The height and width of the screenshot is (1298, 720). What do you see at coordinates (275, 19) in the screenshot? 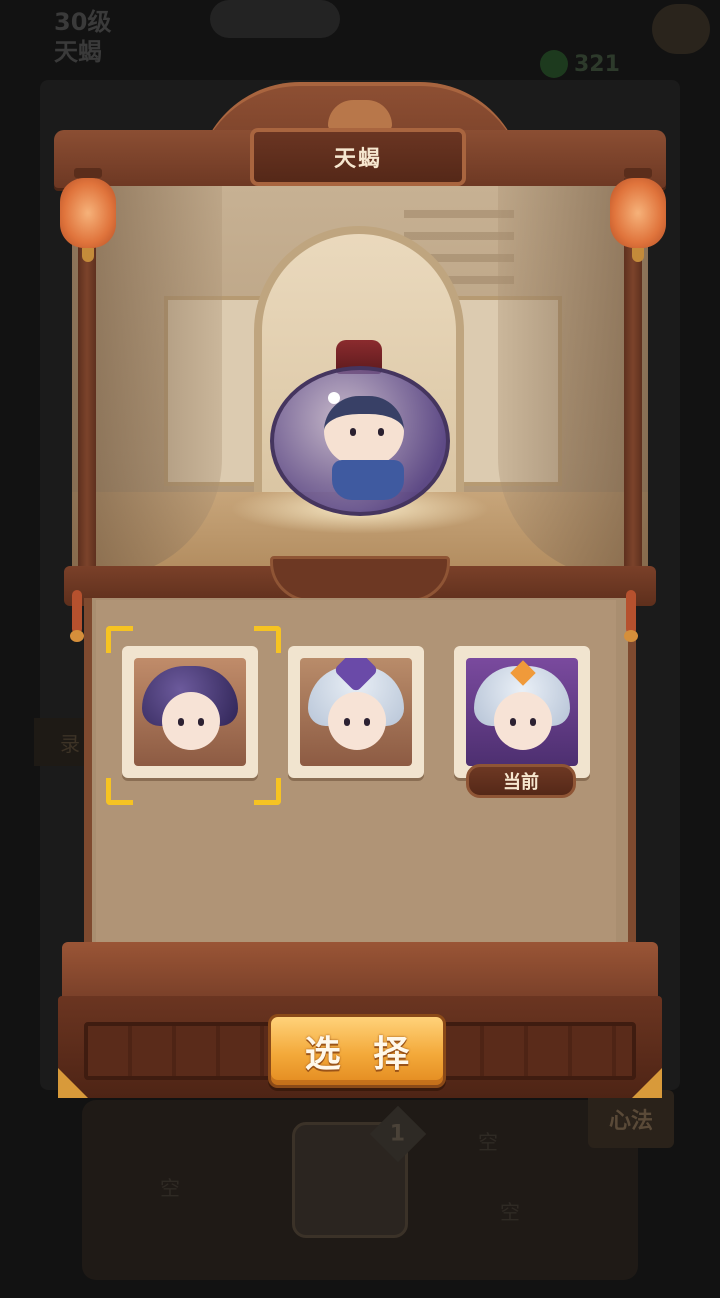
I see `background-top-pill` at bounding box center [275, 19].